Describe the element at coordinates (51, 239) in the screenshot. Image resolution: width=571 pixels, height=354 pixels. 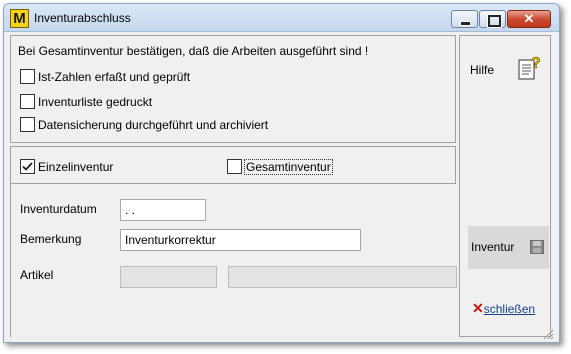
I see `remark-label: Bemerkung` at that location.